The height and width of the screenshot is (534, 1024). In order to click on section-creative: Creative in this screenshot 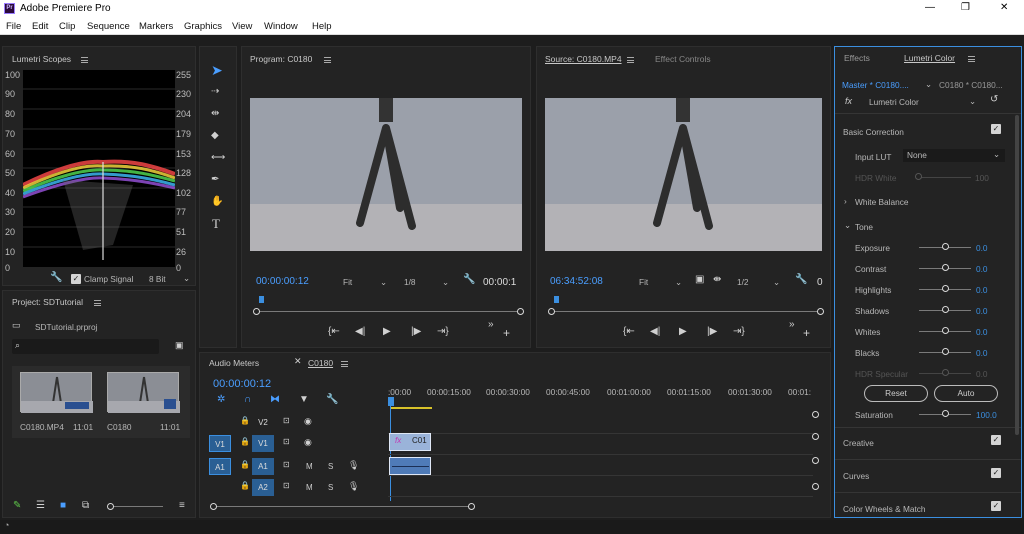, I will do `click(858, 443)`.